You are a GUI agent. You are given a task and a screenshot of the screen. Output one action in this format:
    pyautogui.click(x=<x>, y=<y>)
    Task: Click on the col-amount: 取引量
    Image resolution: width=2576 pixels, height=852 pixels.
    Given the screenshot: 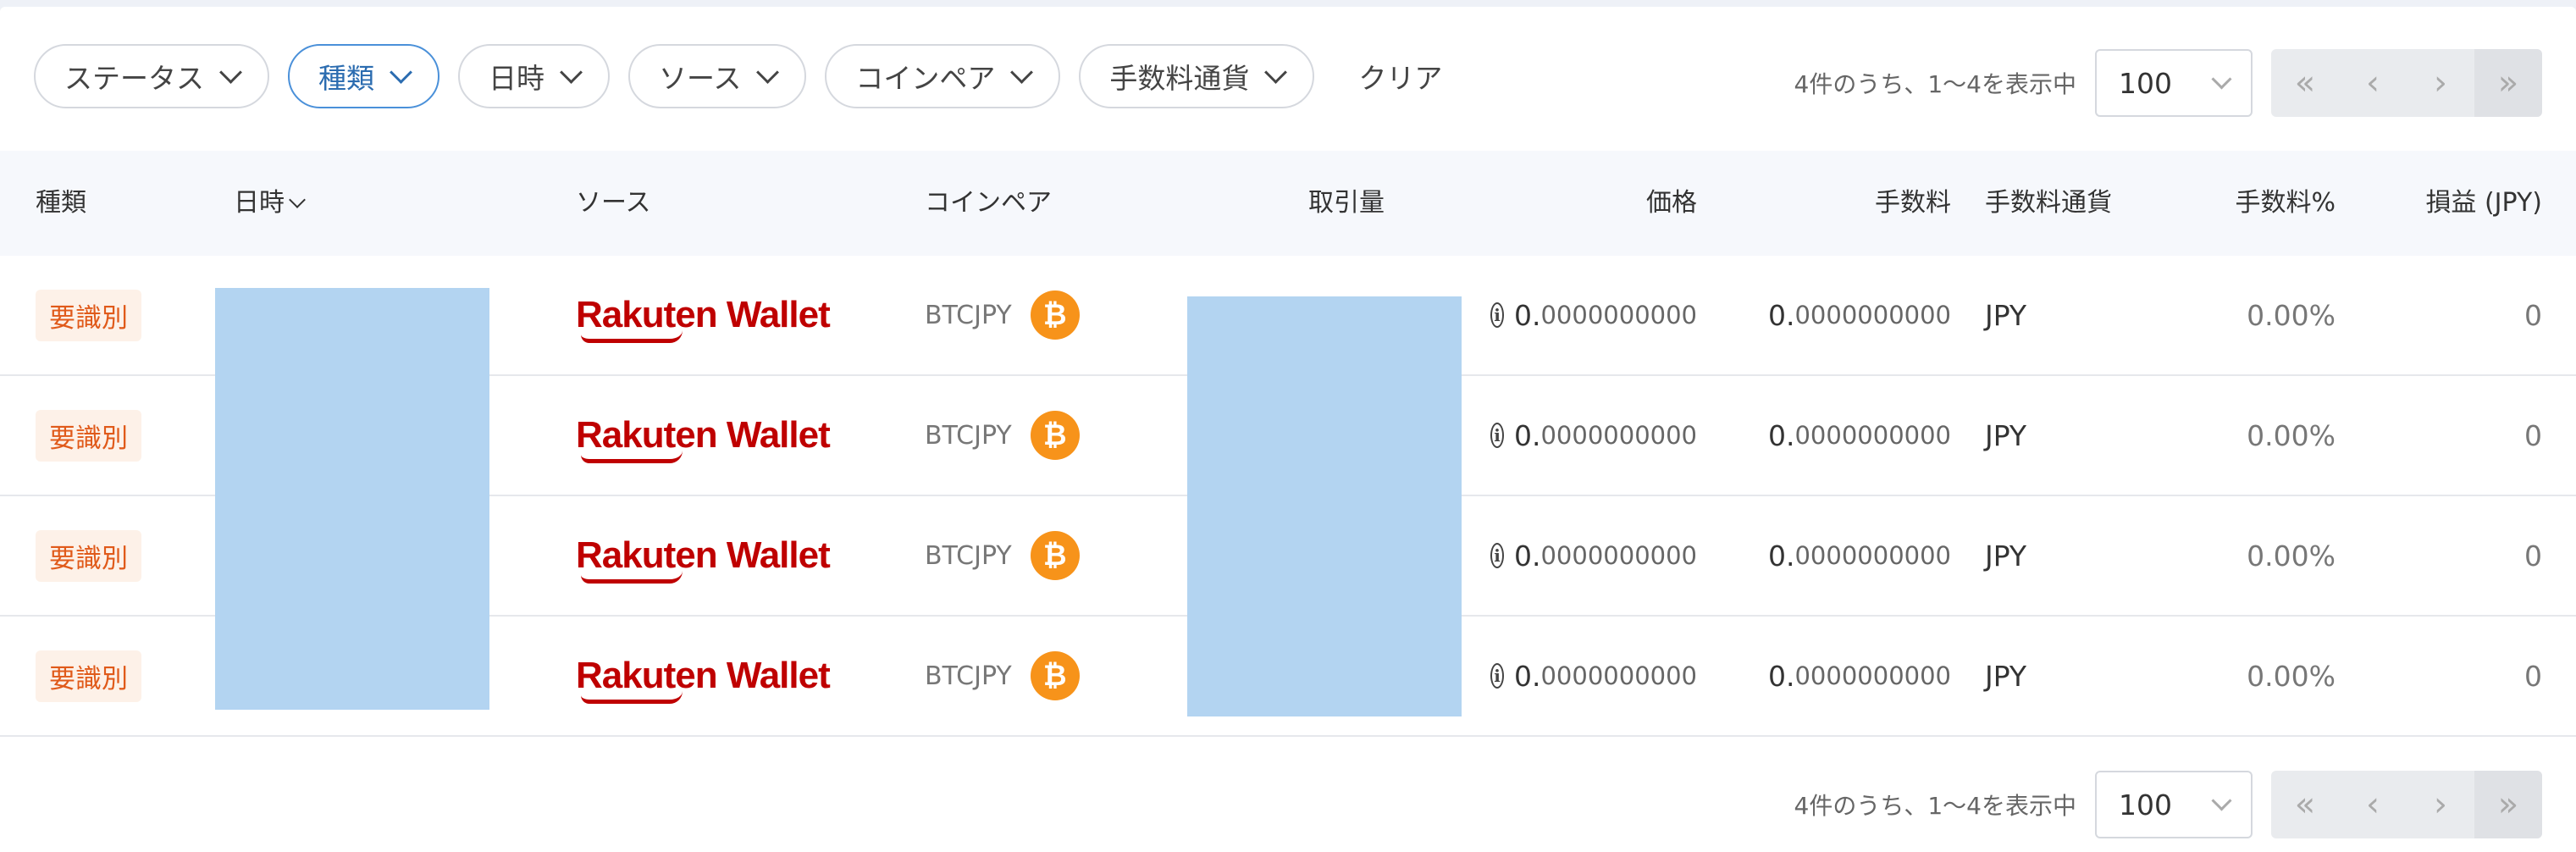 What is the action you would take?
    pyautogui.click(x=1346, y=204)
    